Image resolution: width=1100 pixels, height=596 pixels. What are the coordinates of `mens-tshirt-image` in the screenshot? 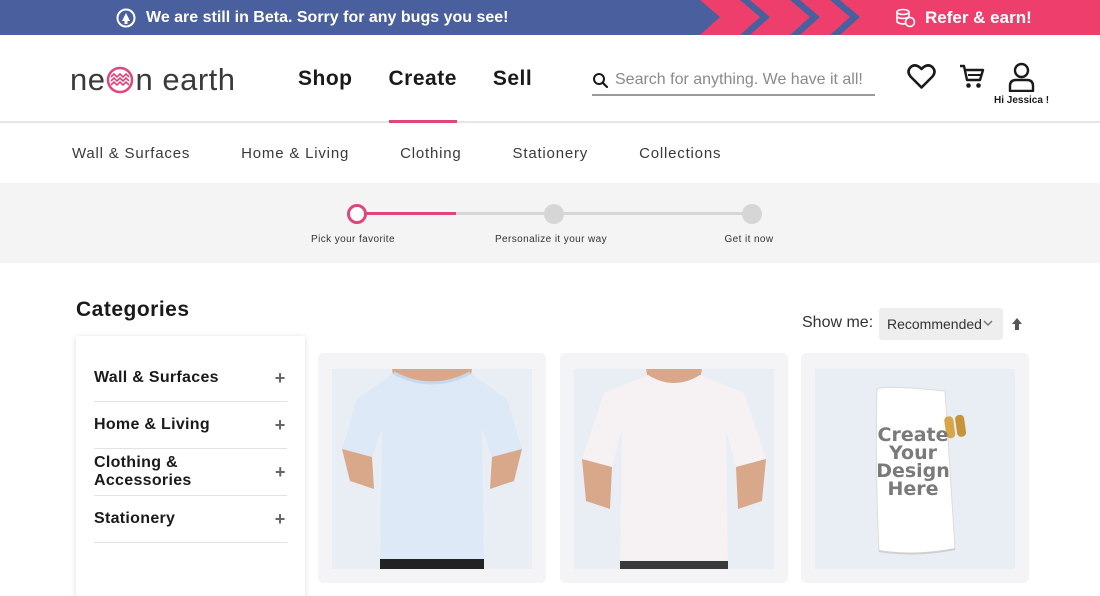 It's located at (674, 469).